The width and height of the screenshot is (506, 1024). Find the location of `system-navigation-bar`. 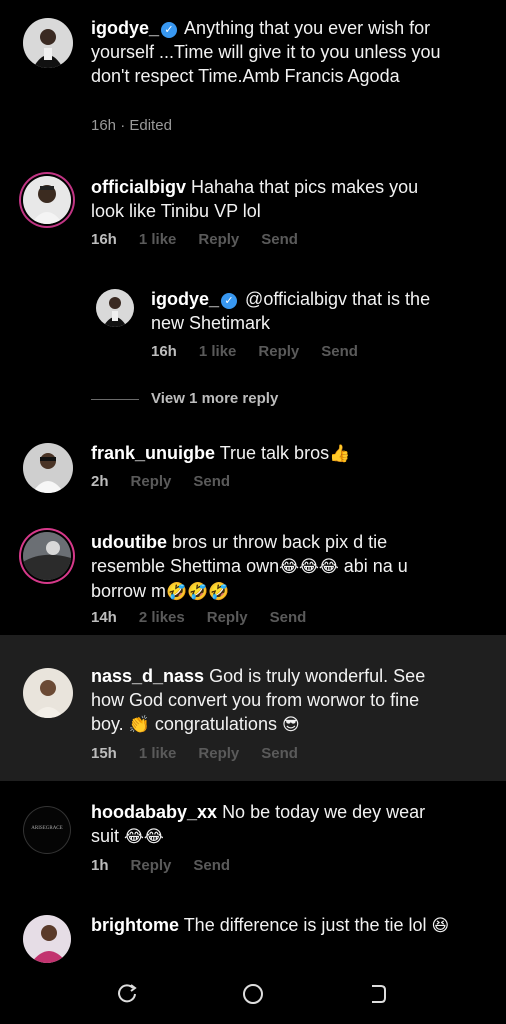

system-navigation-bar is located at coordinates (253, 994).